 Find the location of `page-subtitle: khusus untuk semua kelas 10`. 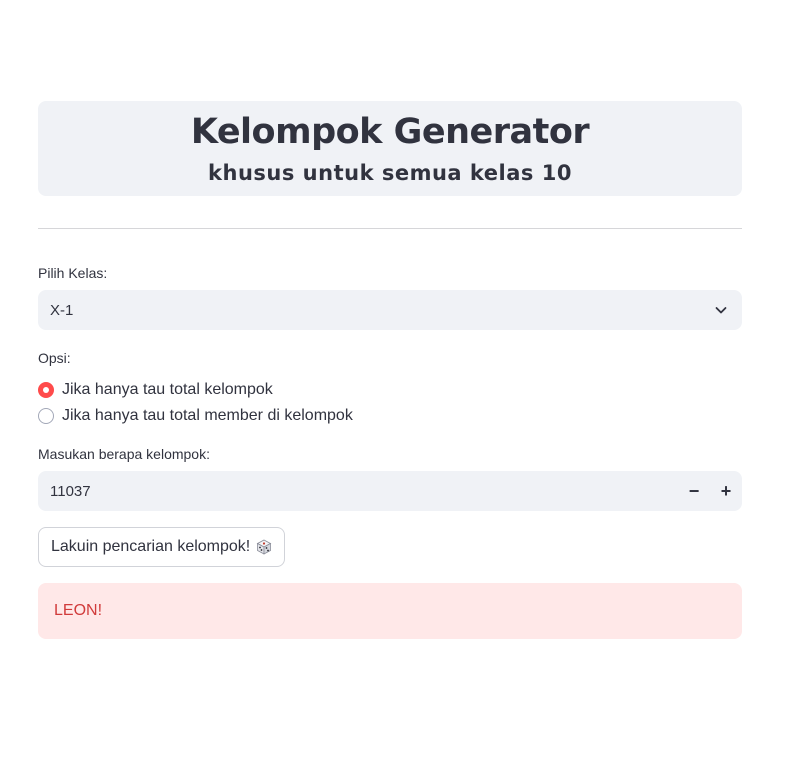

page-subtitle: khusus untuk semua kelas 10 is located at coordinates (390, 173).